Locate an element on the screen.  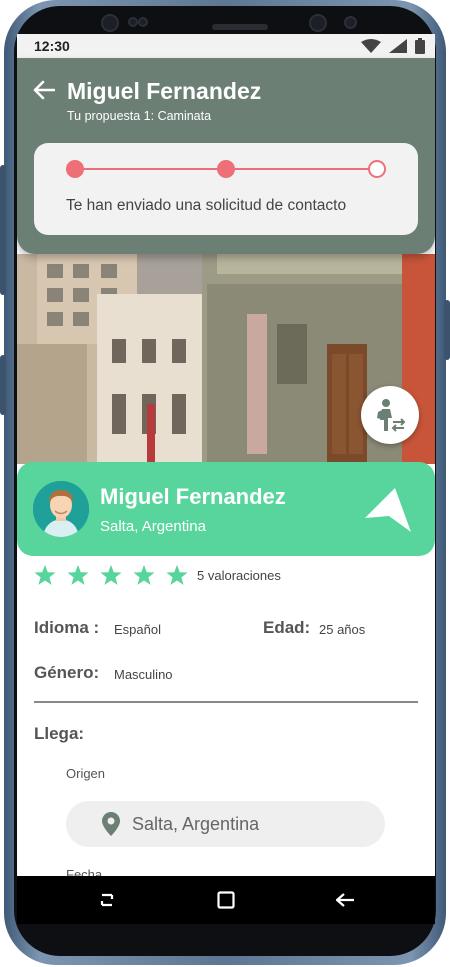
ratings-count: 5 valoraciones is located at coordinates (239, 575).